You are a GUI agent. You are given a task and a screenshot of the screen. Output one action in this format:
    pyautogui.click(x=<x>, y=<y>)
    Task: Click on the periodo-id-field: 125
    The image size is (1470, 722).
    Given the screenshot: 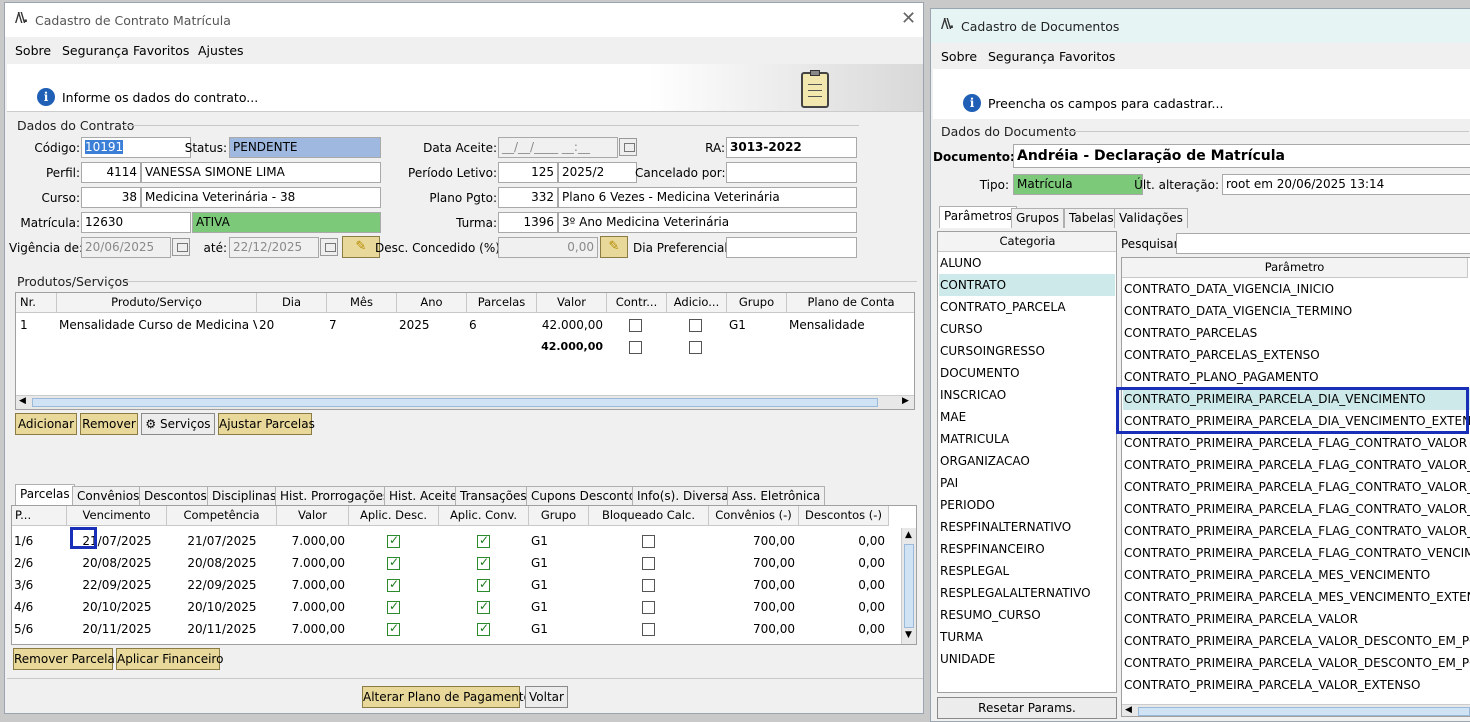 What is the action you would take?
    pyautogui.click(x=528, y=172)
    